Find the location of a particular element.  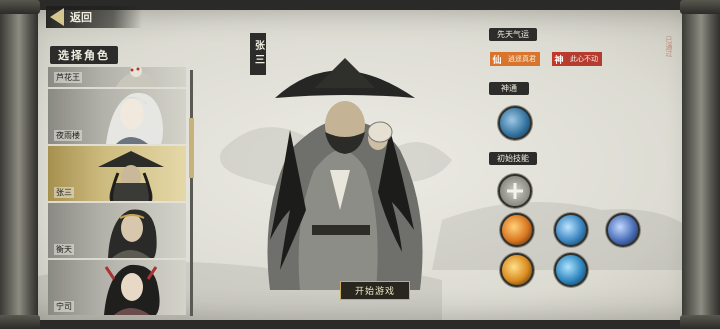

character-name: 张三 is located at coordinates (64, 192).